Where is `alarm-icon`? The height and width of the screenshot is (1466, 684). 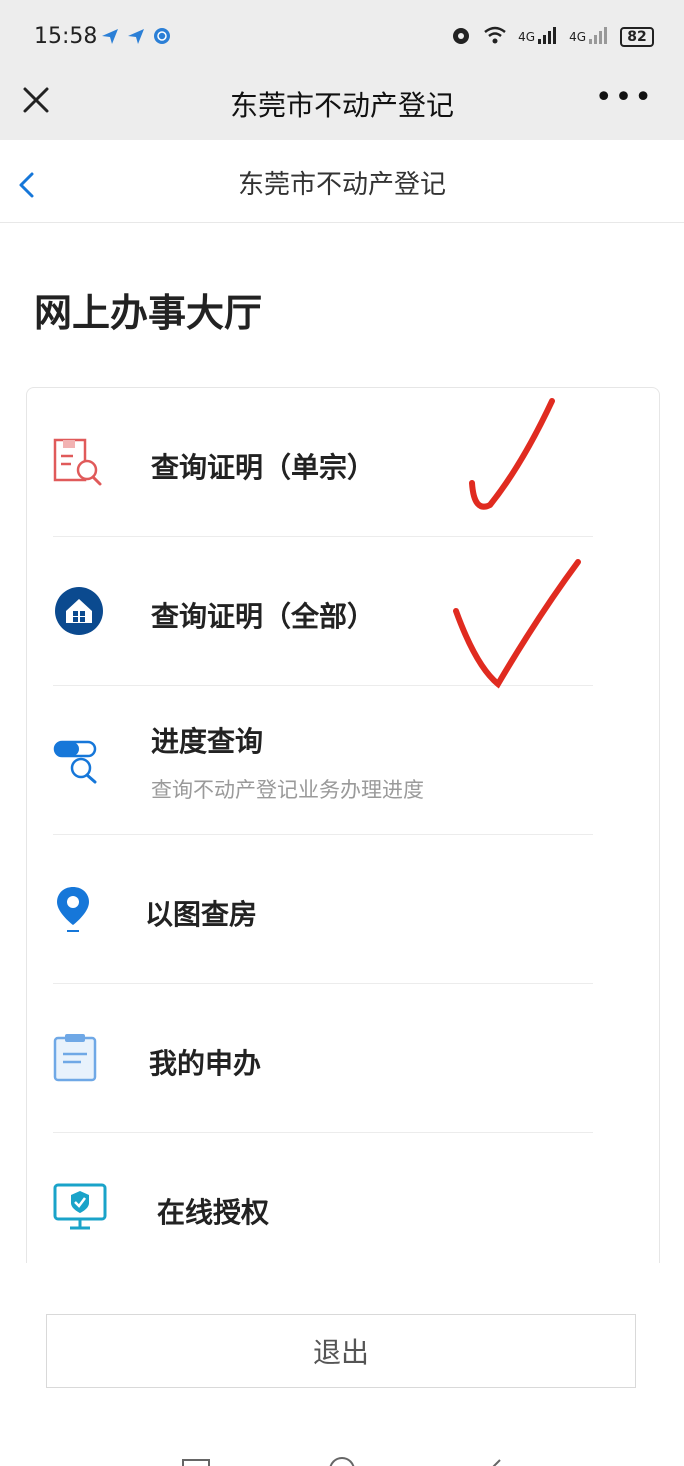
alarm-icon is located at coordinates (461, 37).